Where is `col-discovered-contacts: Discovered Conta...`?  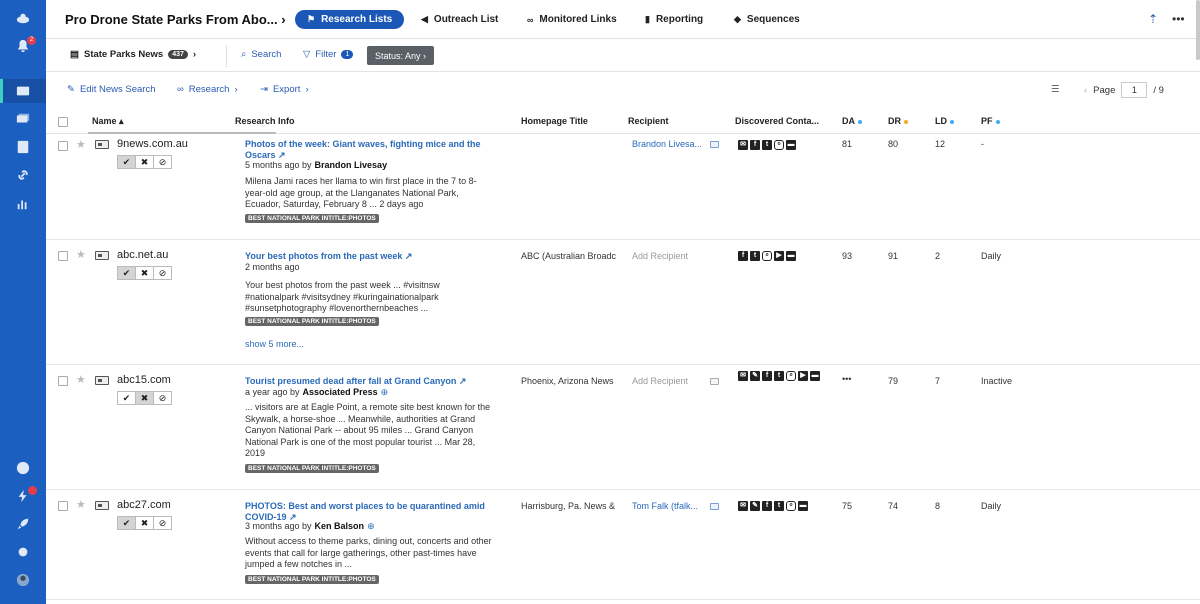
col-discovered-contacts: Discovered Conta... is located at coordinates (777, 121).